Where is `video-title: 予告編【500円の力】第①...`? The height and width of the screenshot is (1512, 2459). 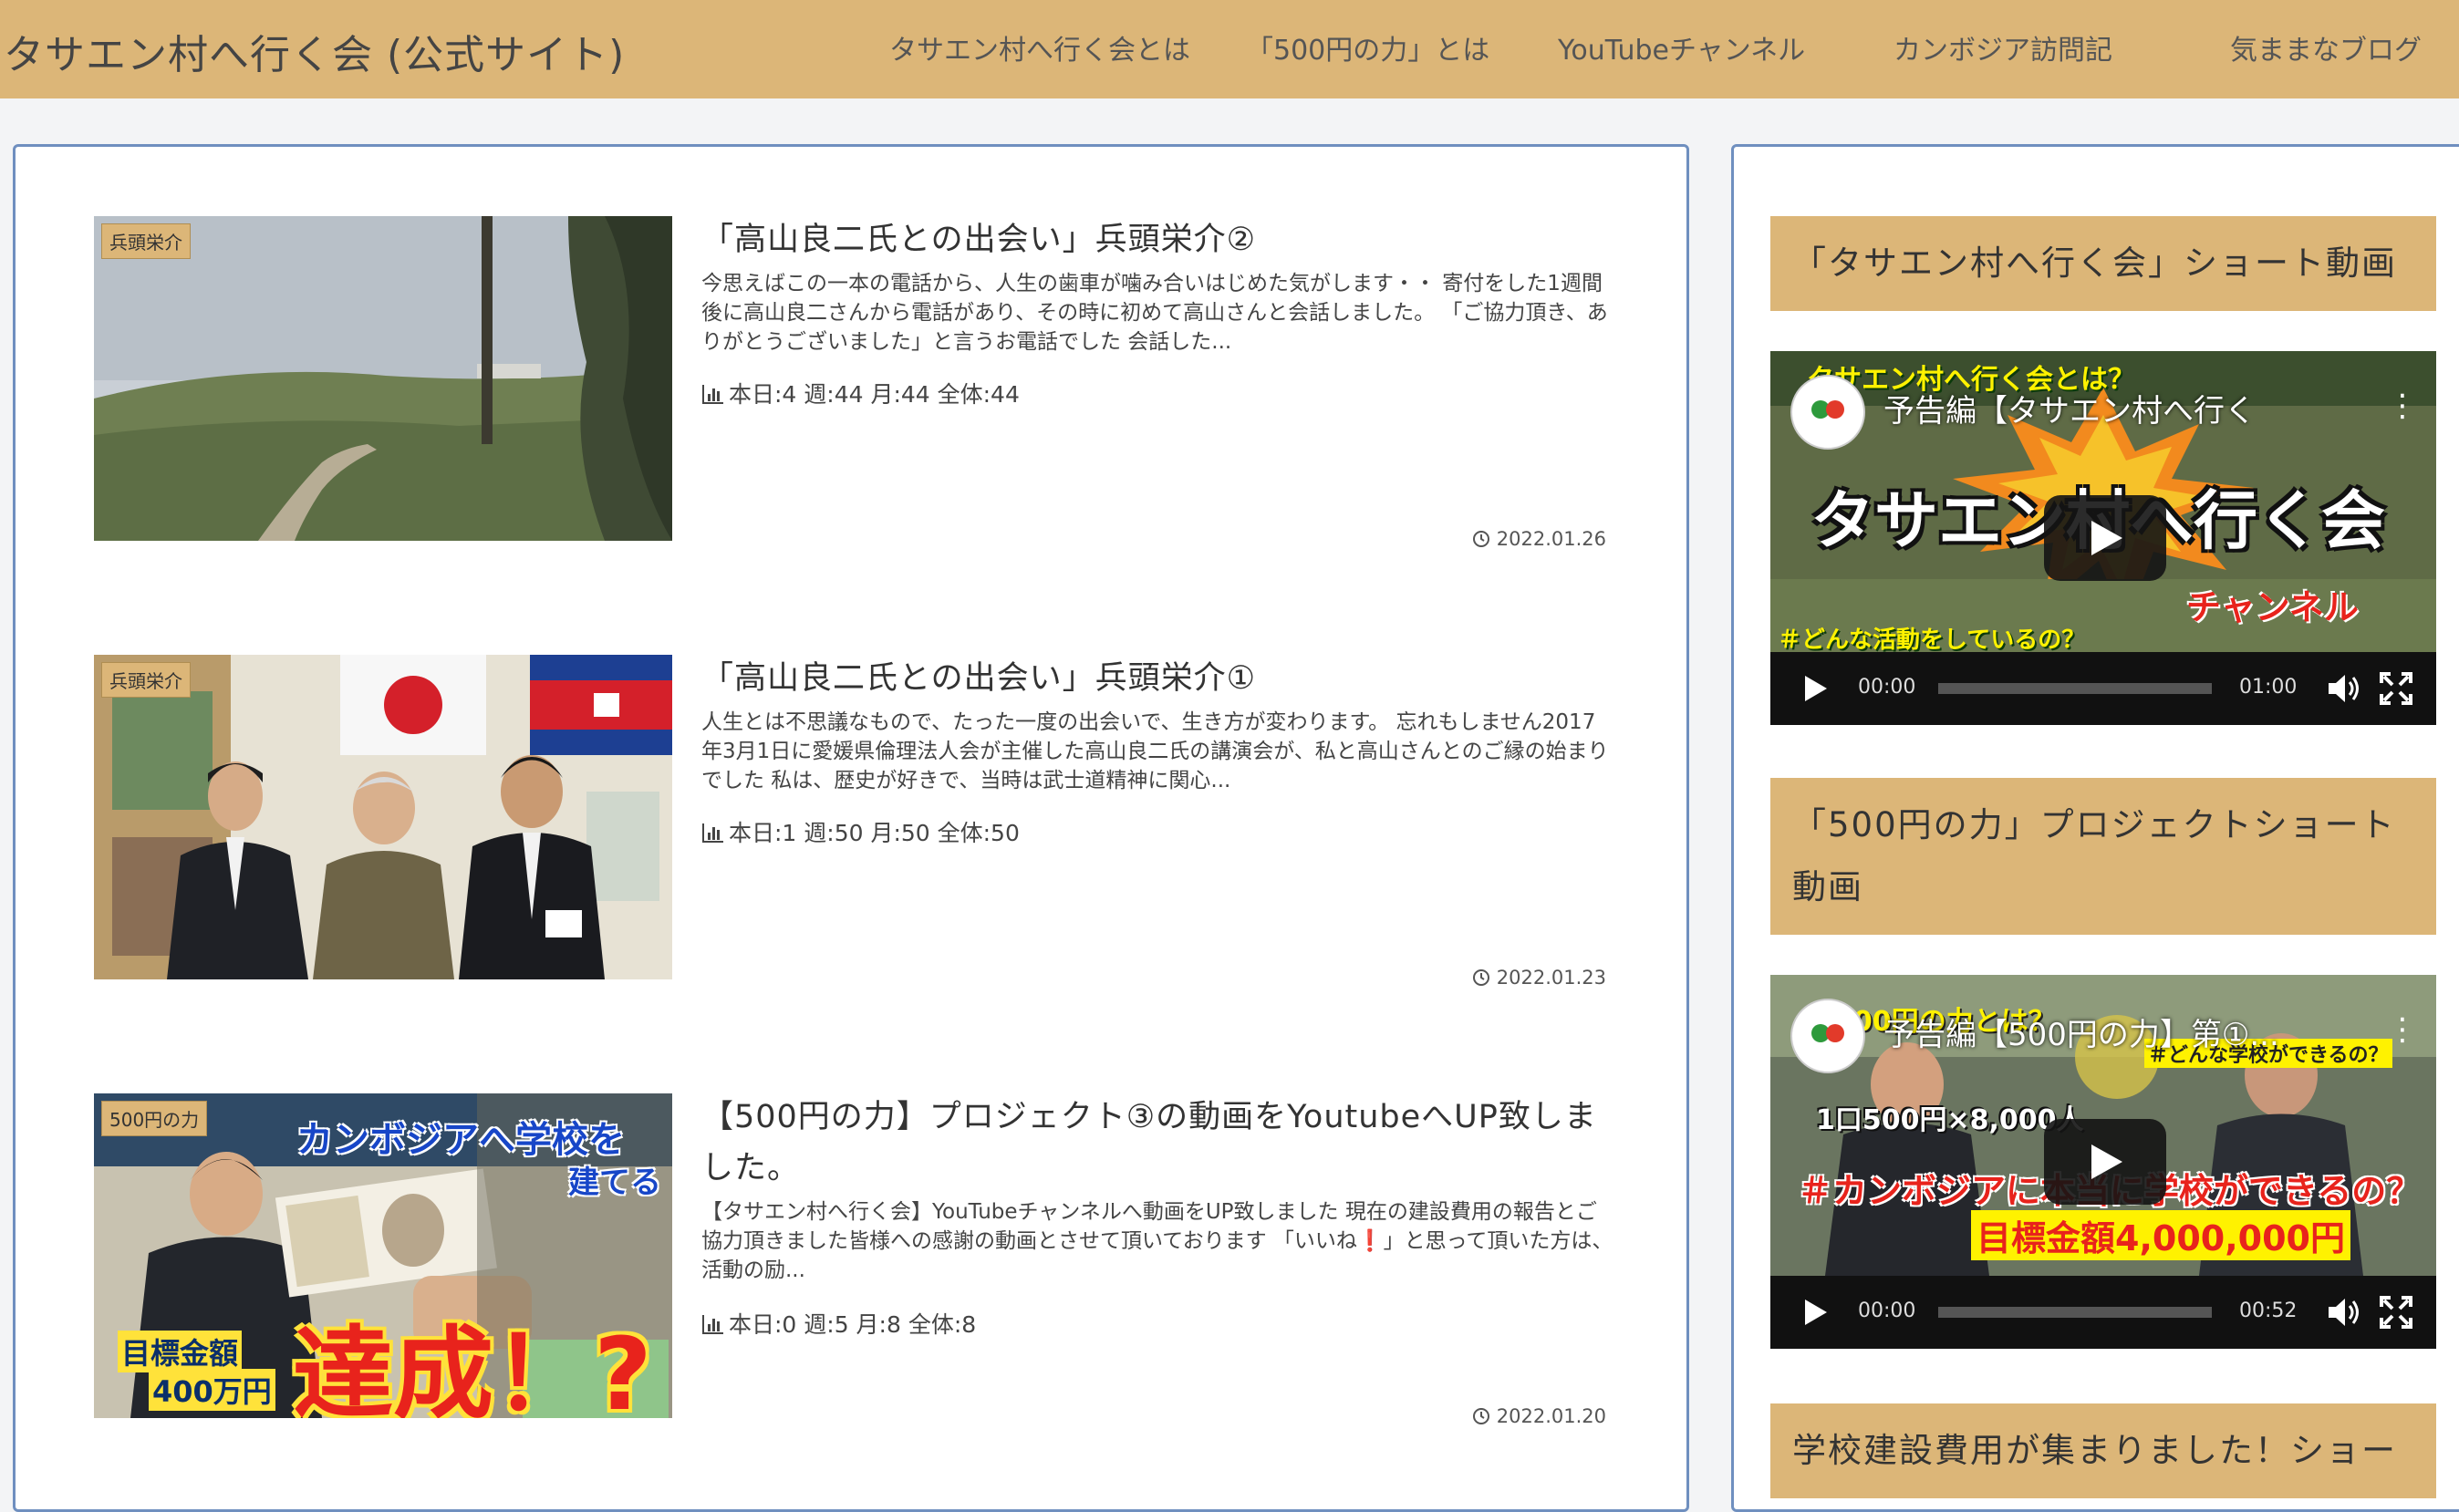
video-title: 予告編【500円の力】第①... is located at coordinates (2081, 1032).